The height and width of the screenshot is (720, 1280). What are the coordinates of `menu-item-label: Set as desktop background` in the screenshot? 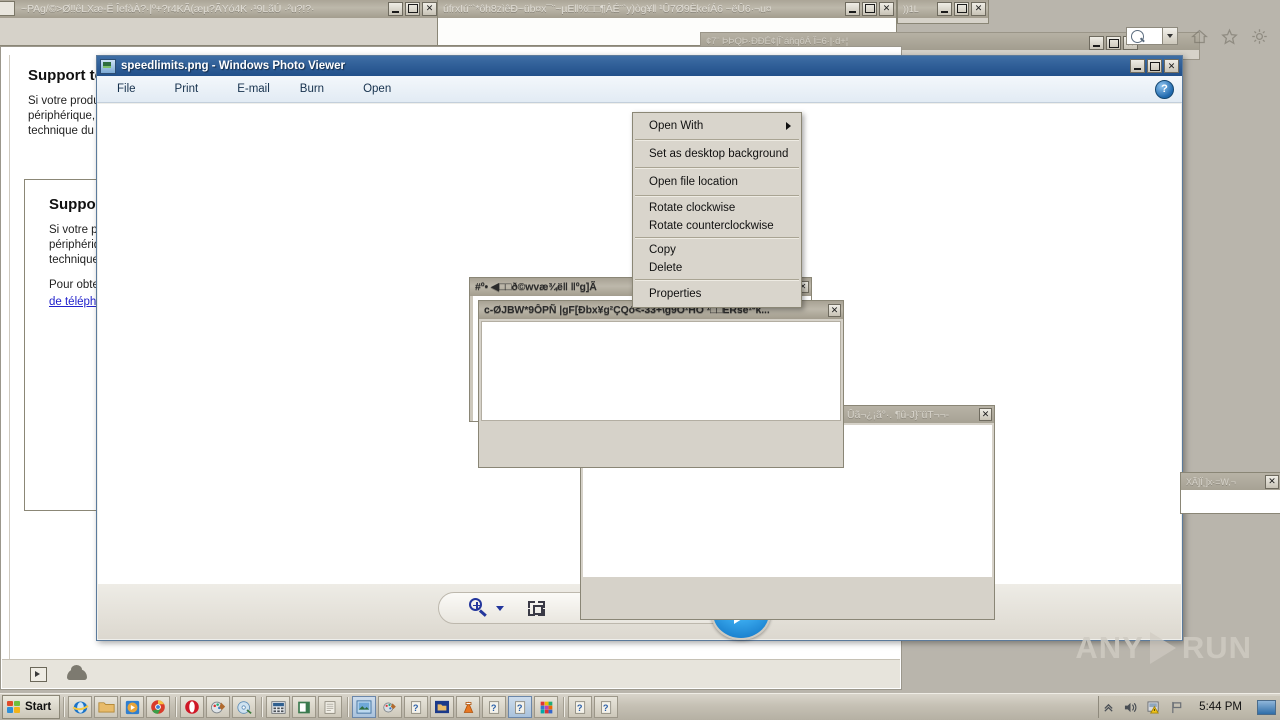 It's located at (719, 154).